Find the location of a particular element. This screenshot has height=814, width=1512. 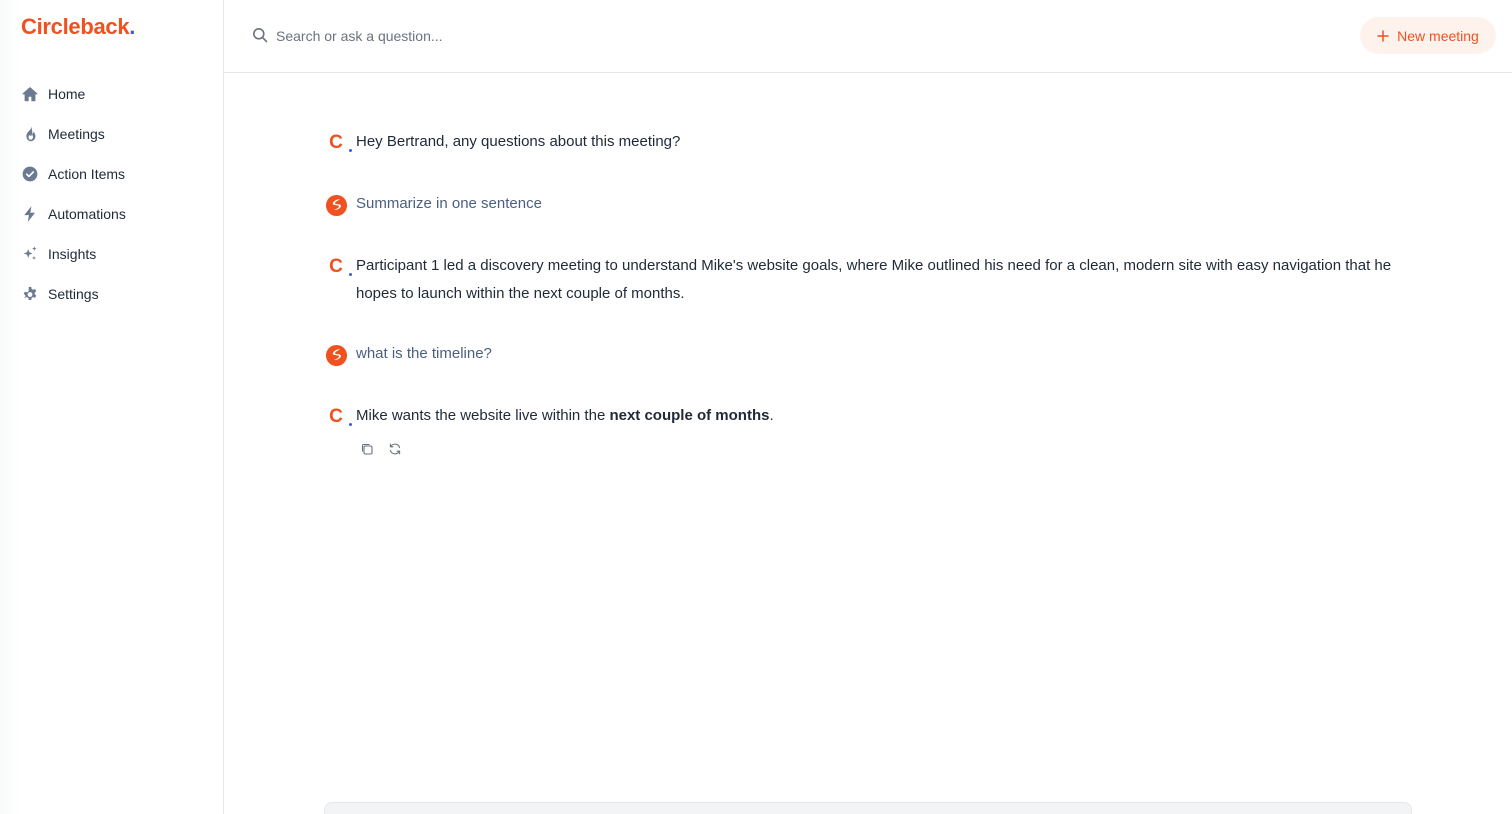

sidebar-item-label: Action Items is located at coordinates (87, 174).